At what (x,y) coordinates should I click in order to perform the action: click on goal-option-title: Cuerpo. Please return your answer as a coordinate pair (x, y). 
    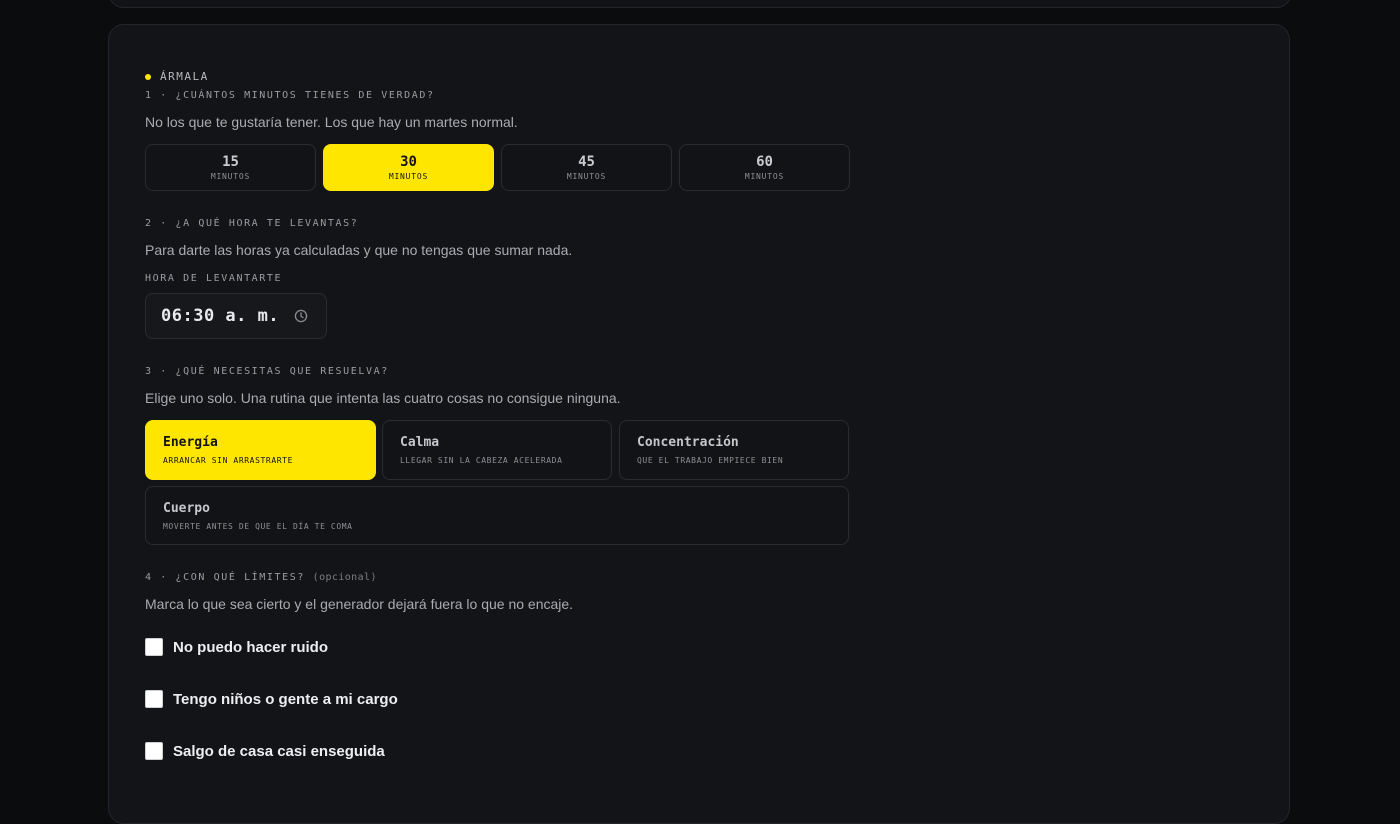
    Looking at the image, I should click on (186, 508).